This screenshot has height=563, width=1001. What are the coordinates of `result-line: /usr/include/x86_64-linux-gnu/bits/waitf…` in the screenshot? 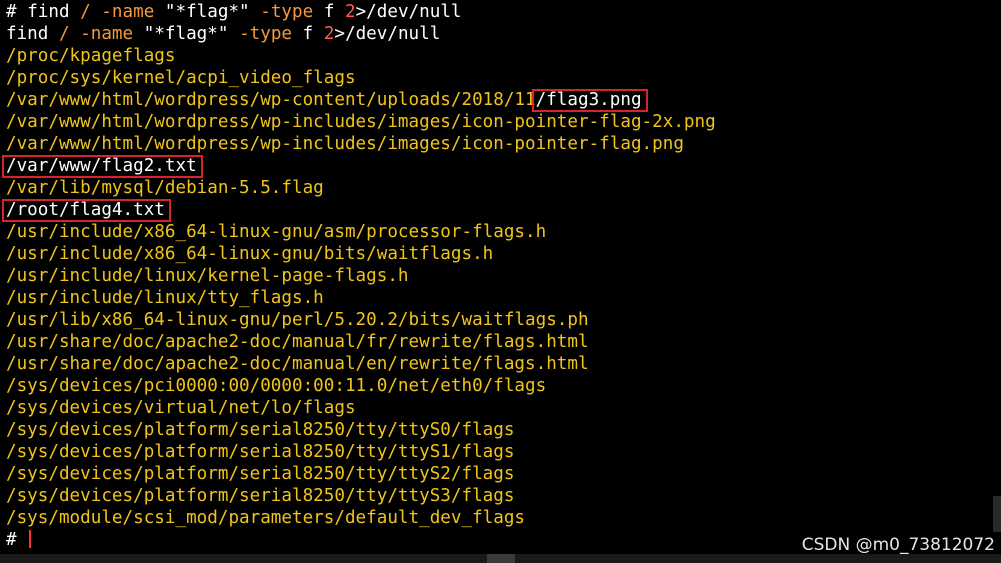 It's located at (361, 254).